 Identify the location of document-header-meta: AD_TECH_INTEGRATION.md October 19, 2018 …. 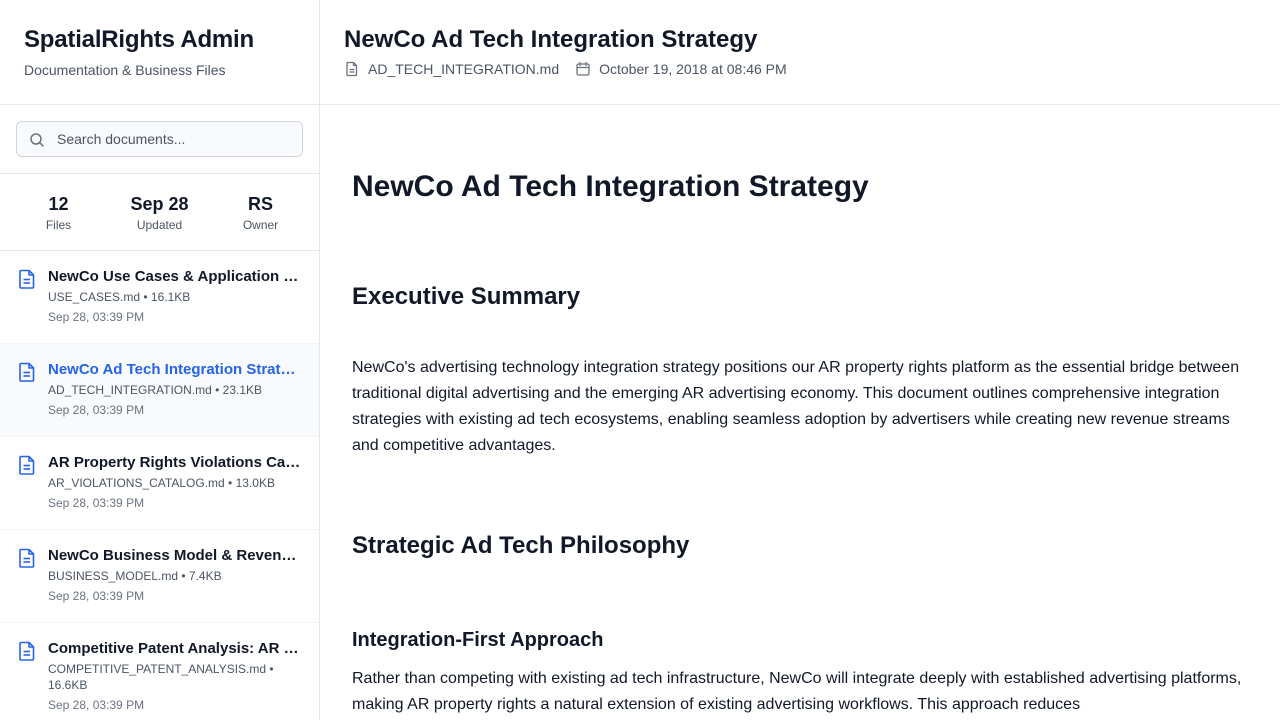
(800, 69).